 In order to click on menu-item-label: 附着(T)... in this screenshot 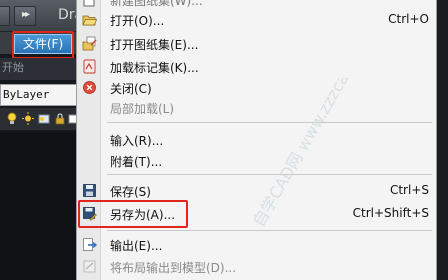, I will do `click(136, 162)`.